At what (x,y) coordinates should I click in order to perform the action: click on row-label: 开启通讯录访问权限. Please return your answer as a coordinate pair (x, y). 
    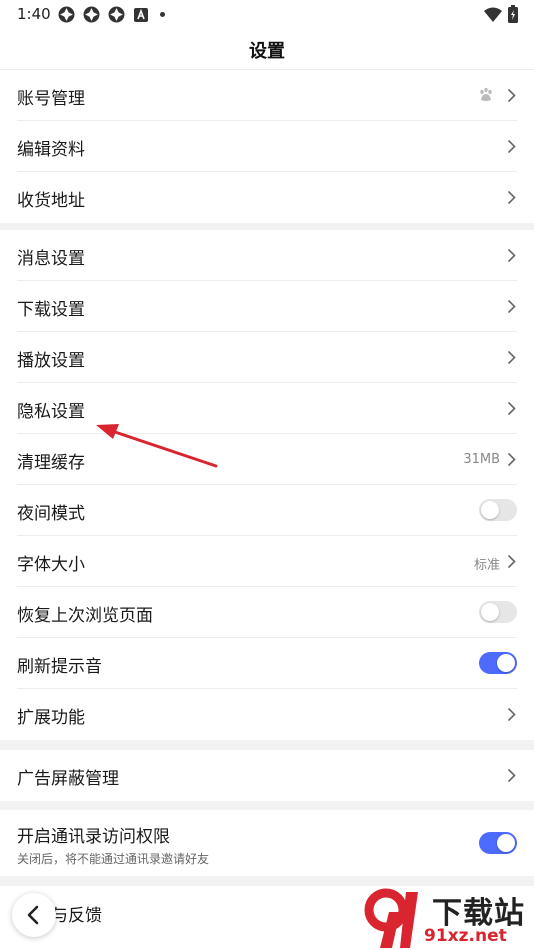
    Looking at the image, I should click on (93, 837).